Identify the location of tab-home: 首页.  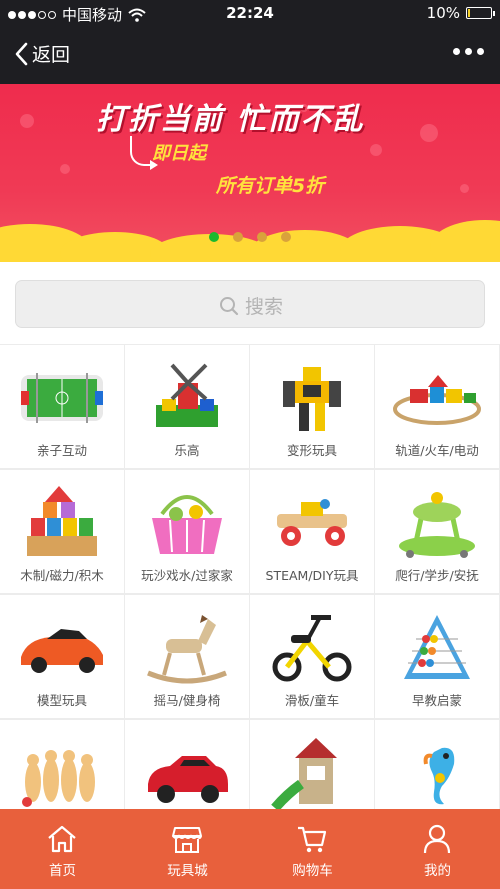
(62, 849).